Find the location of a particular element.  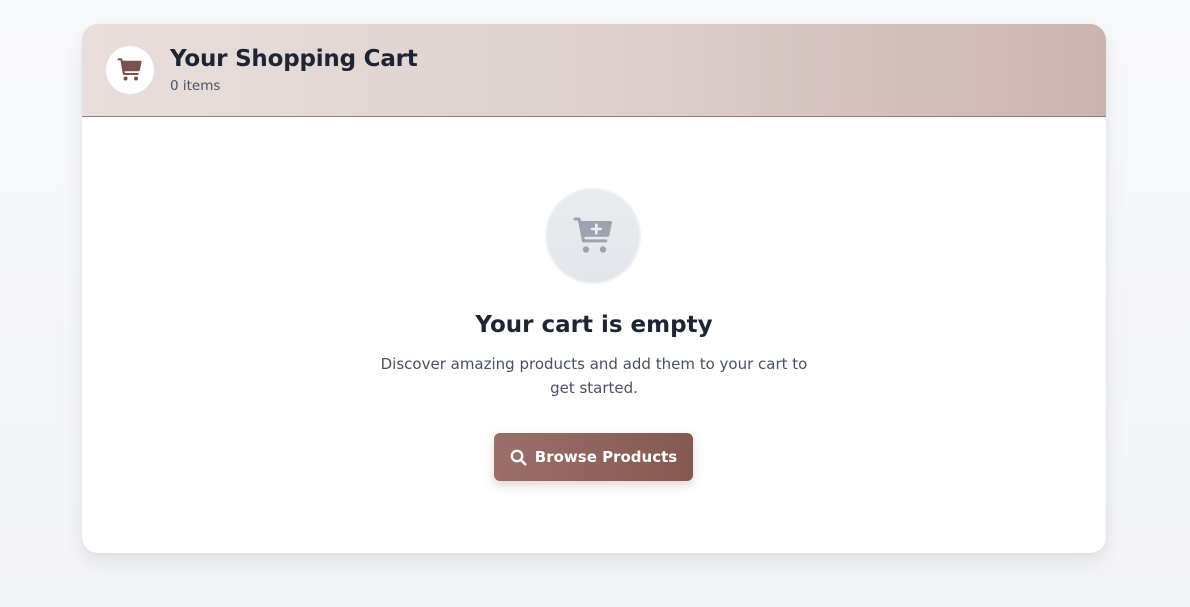

cart-item-count: 0 items is located at coordinates (195, 86).